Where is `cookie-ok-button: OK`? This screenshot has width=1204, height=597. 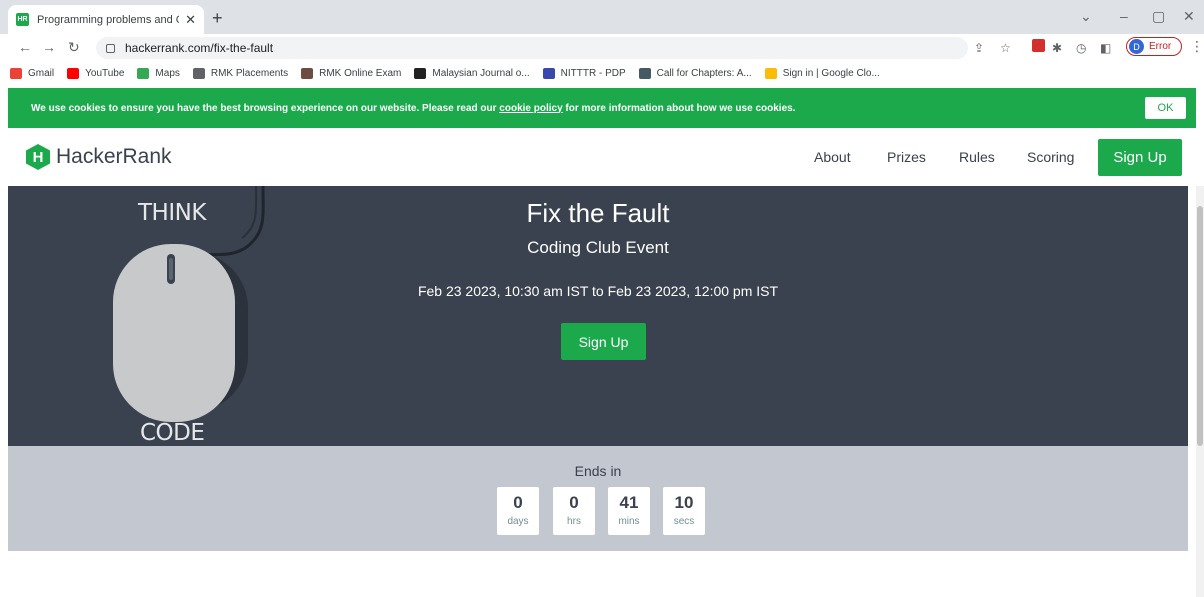
cookie-ok-button: OK is located at coordinates (1165, 108).